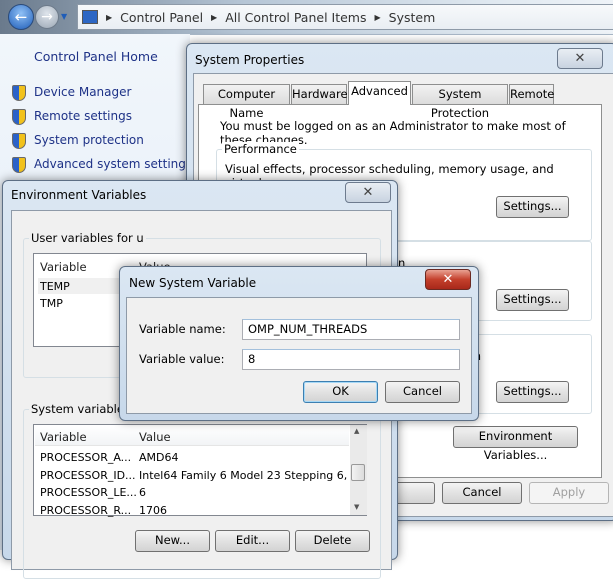 Image resolution: width=613 pixels, height=579 pixels. I want to click on breadcrumb-item: System, so click(412, 17).